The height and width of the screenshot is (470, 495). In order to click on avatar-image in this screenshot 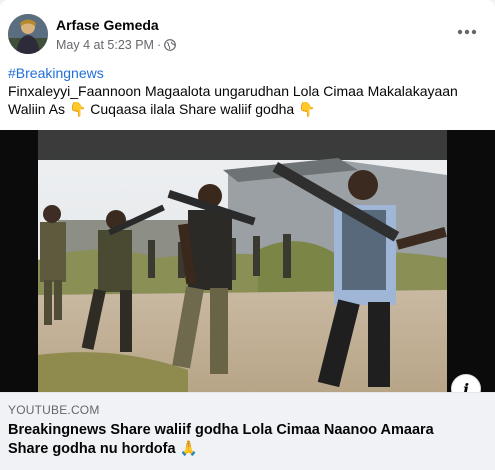, I will do `click(28, 34)`.